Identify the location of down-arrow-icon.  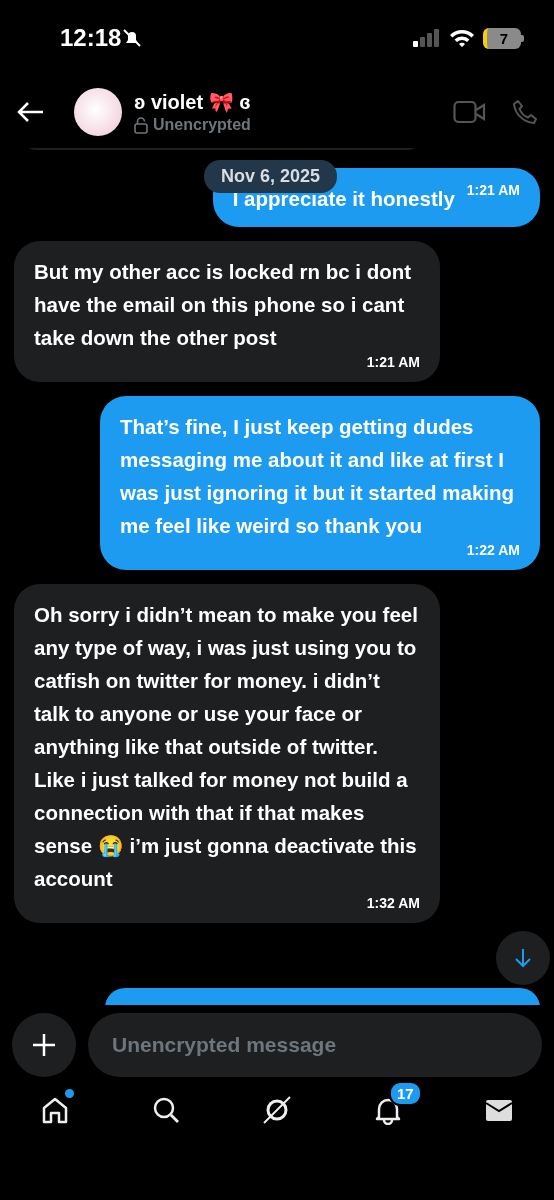
(523, 958).